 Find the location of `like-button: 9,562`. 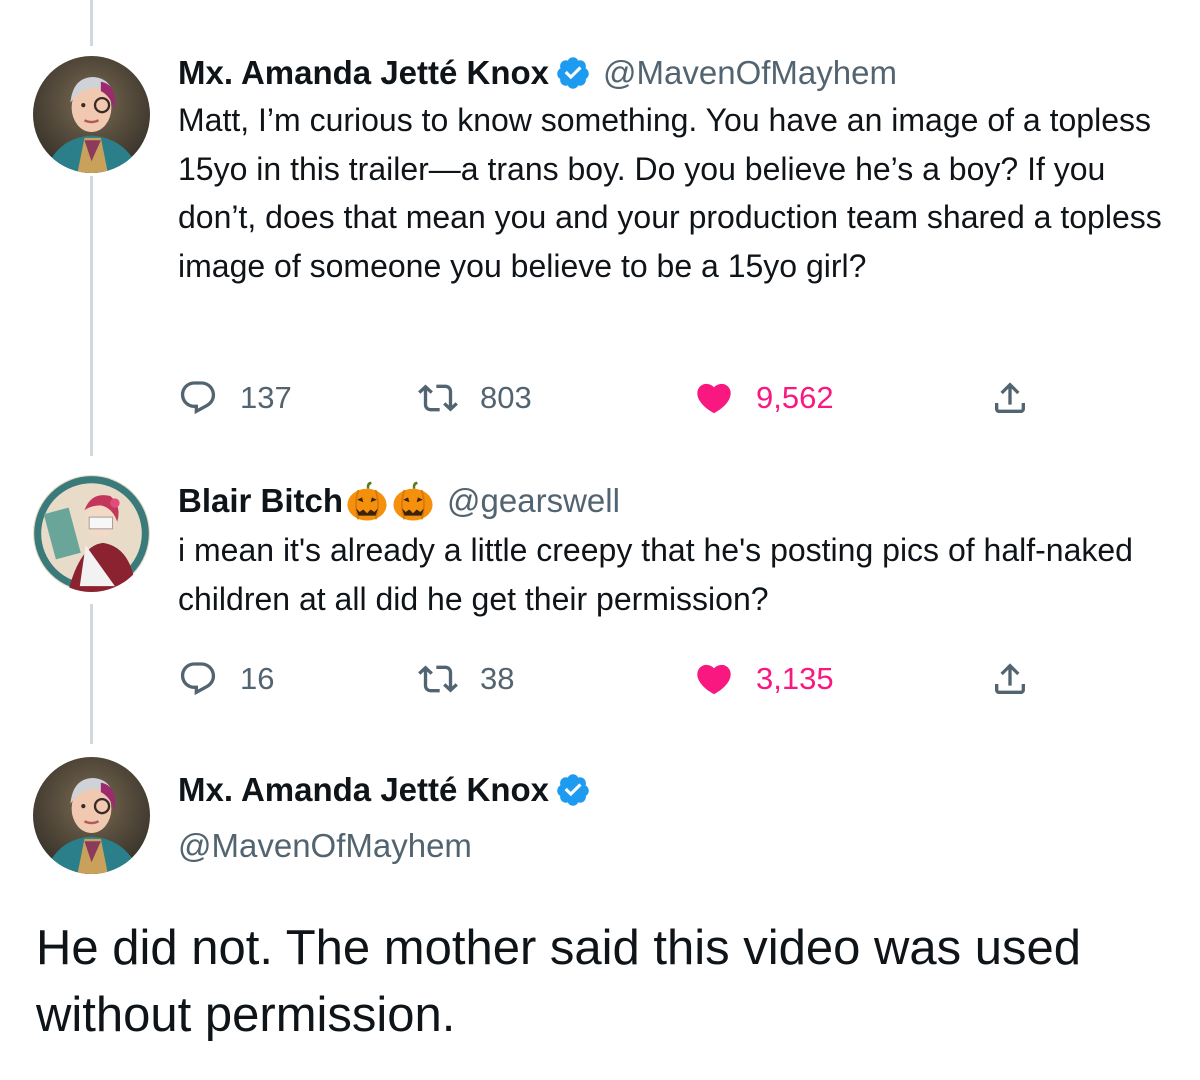

like-button: 9,562 is located at coordinates (764, 398).